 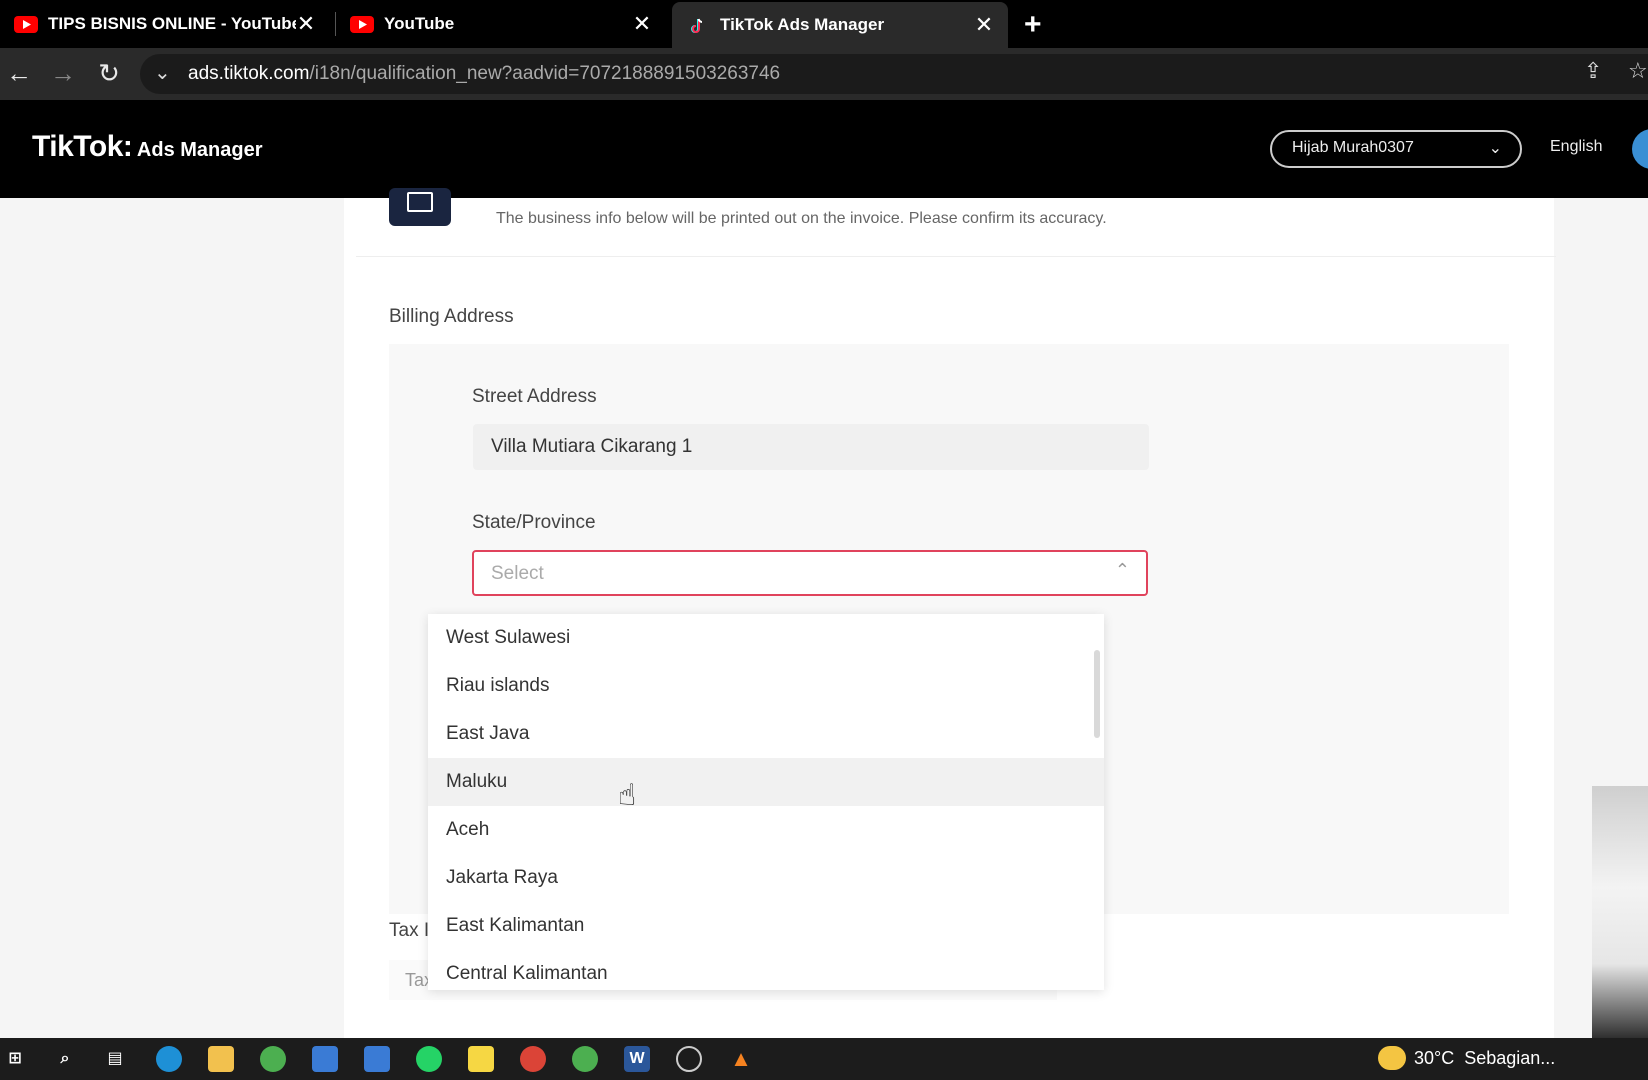 I want to click on windows-start-icon: ⊞, so click(x=15, y=1059).